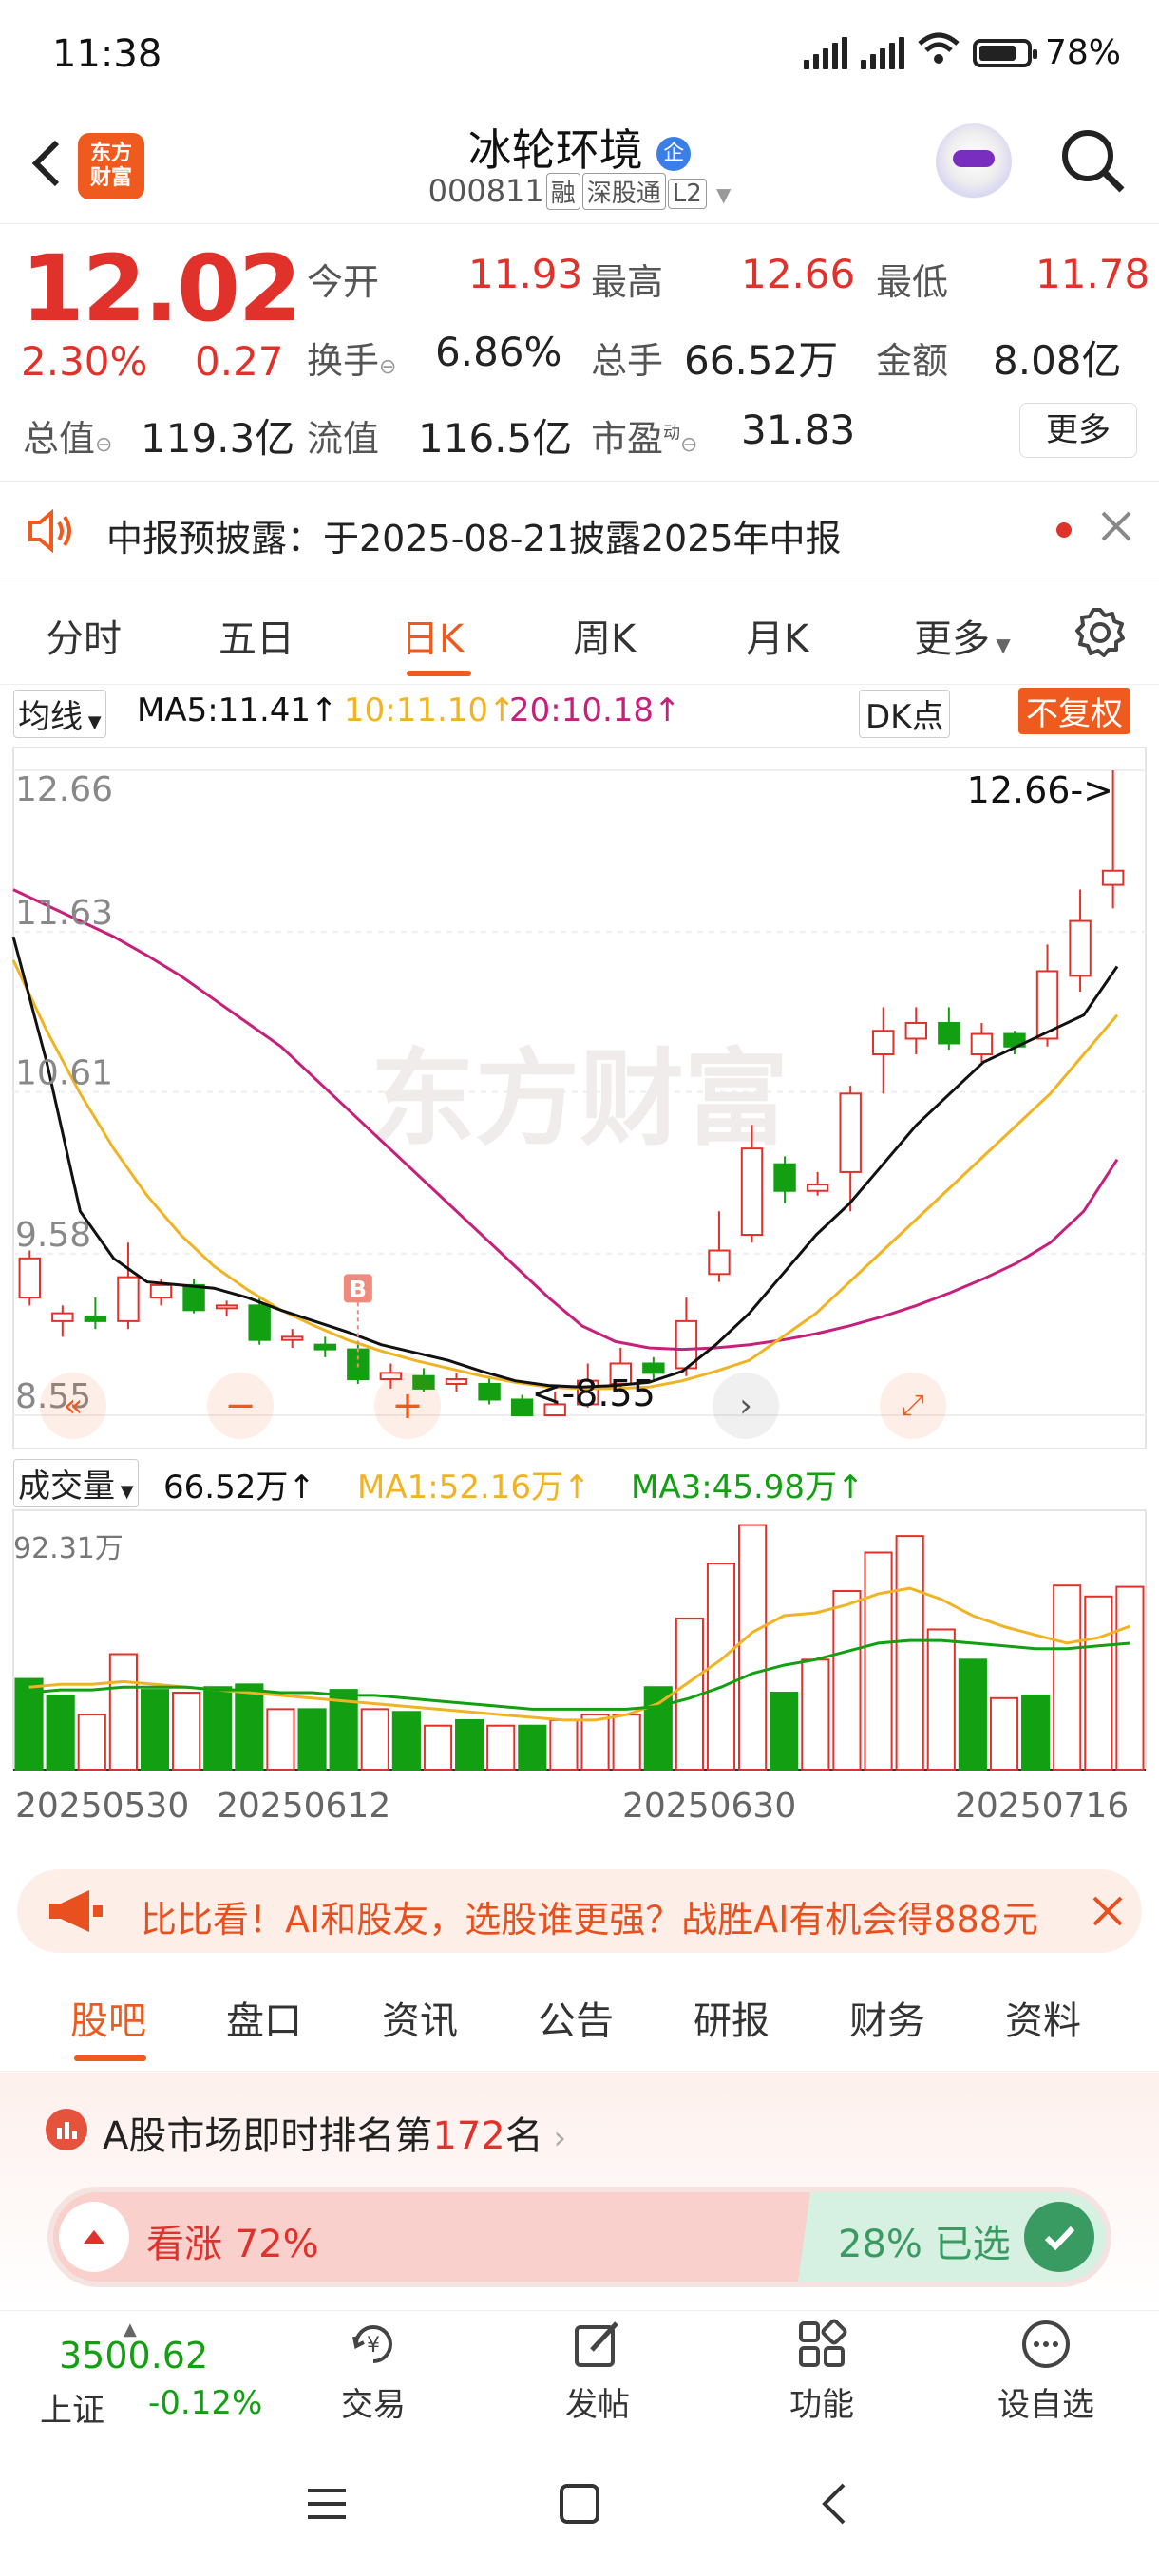 The image size is (1159, 2576). I want to click on notice-bar: 中报预披露：于2025-08-21披露2025年中报, so click(579, 530).